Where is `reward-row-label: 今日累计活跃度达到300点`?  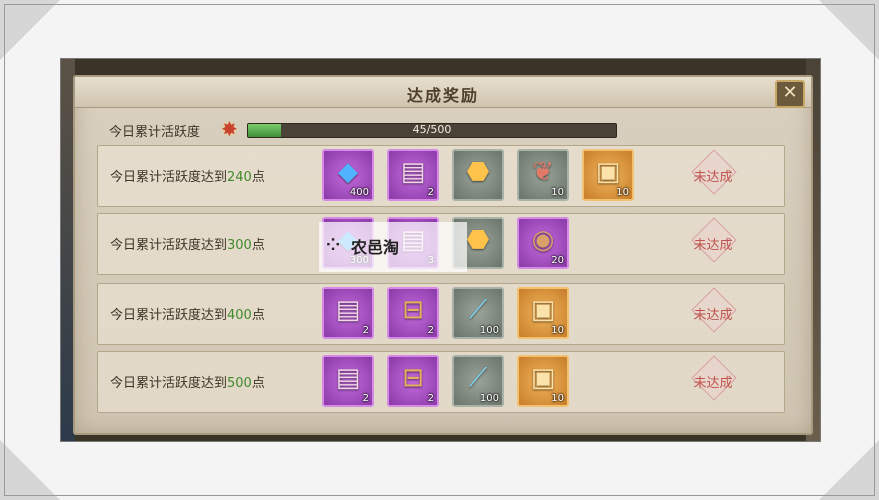 reward-row-label: 今日累计活跃度达到300点 is located at coordinates (187, 243).